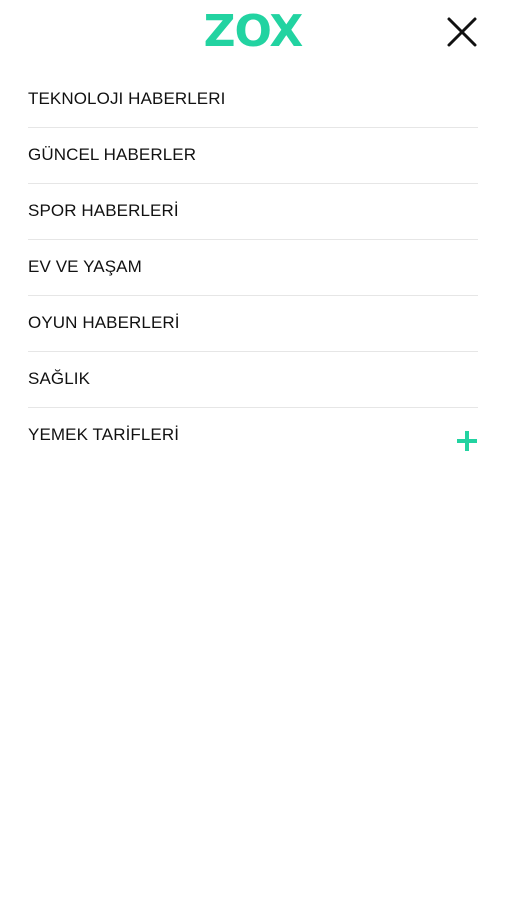  I want to click on header: ZOX, so click(253, 35).